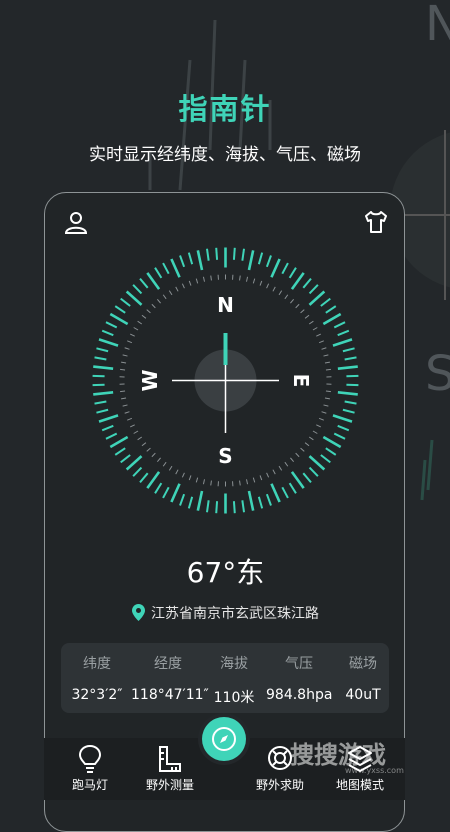 This screenshot has height=832, width=450. What do you see at coordinates (168, 673) in the screenshot?
I see `stat-longitude: 经度 118°47′11″` at bounding box center [168, 673].